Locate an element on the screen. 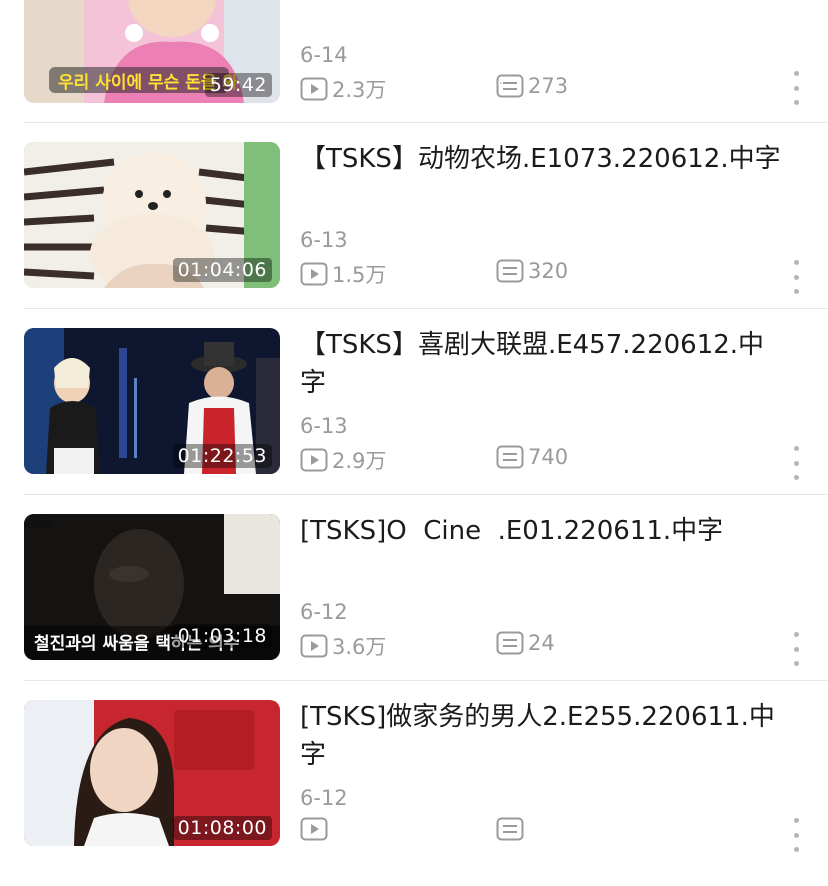 The height and width of the screenshot is (886, 828). comment-count-text: 273 is located at coordinates (548, 86).